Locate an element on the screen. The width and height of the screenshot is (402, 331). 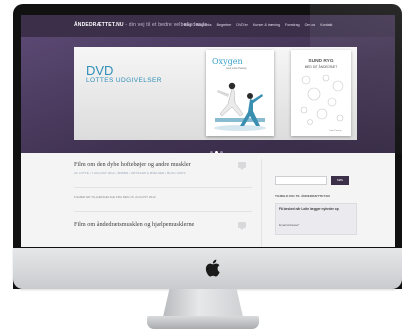
dvd-oxygen-title: Oxygen is located at coordinates (227, 61).